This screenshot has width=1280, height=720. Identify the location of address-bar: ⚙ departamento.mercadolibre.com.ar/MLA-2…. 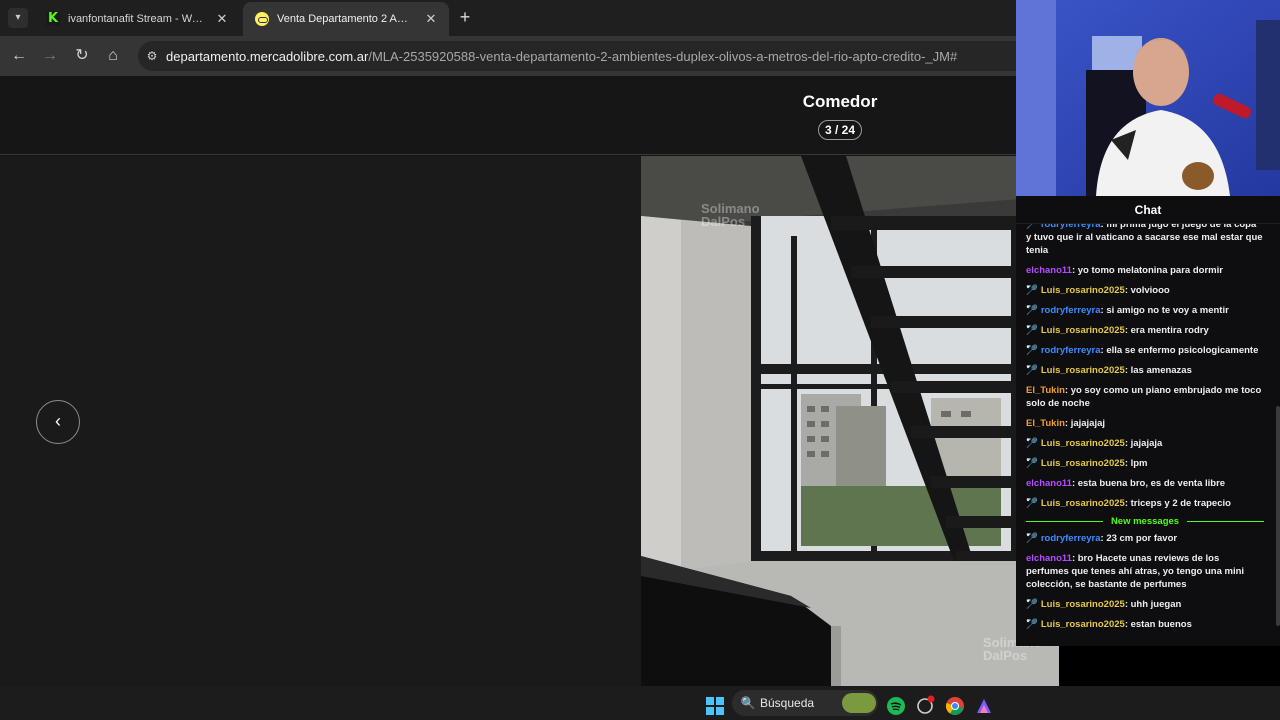
(577, 56).